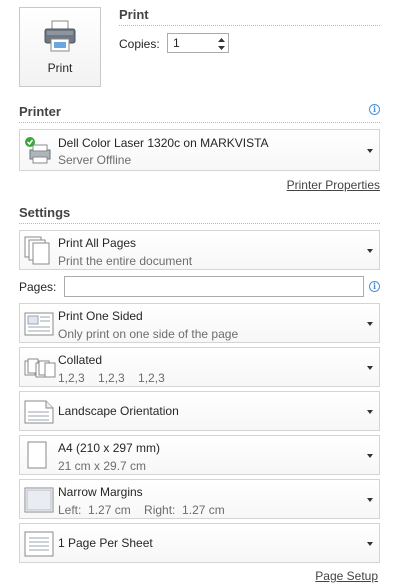 The image size is (412, 588). I want to click on print-heading: Print, so click(134, 14).